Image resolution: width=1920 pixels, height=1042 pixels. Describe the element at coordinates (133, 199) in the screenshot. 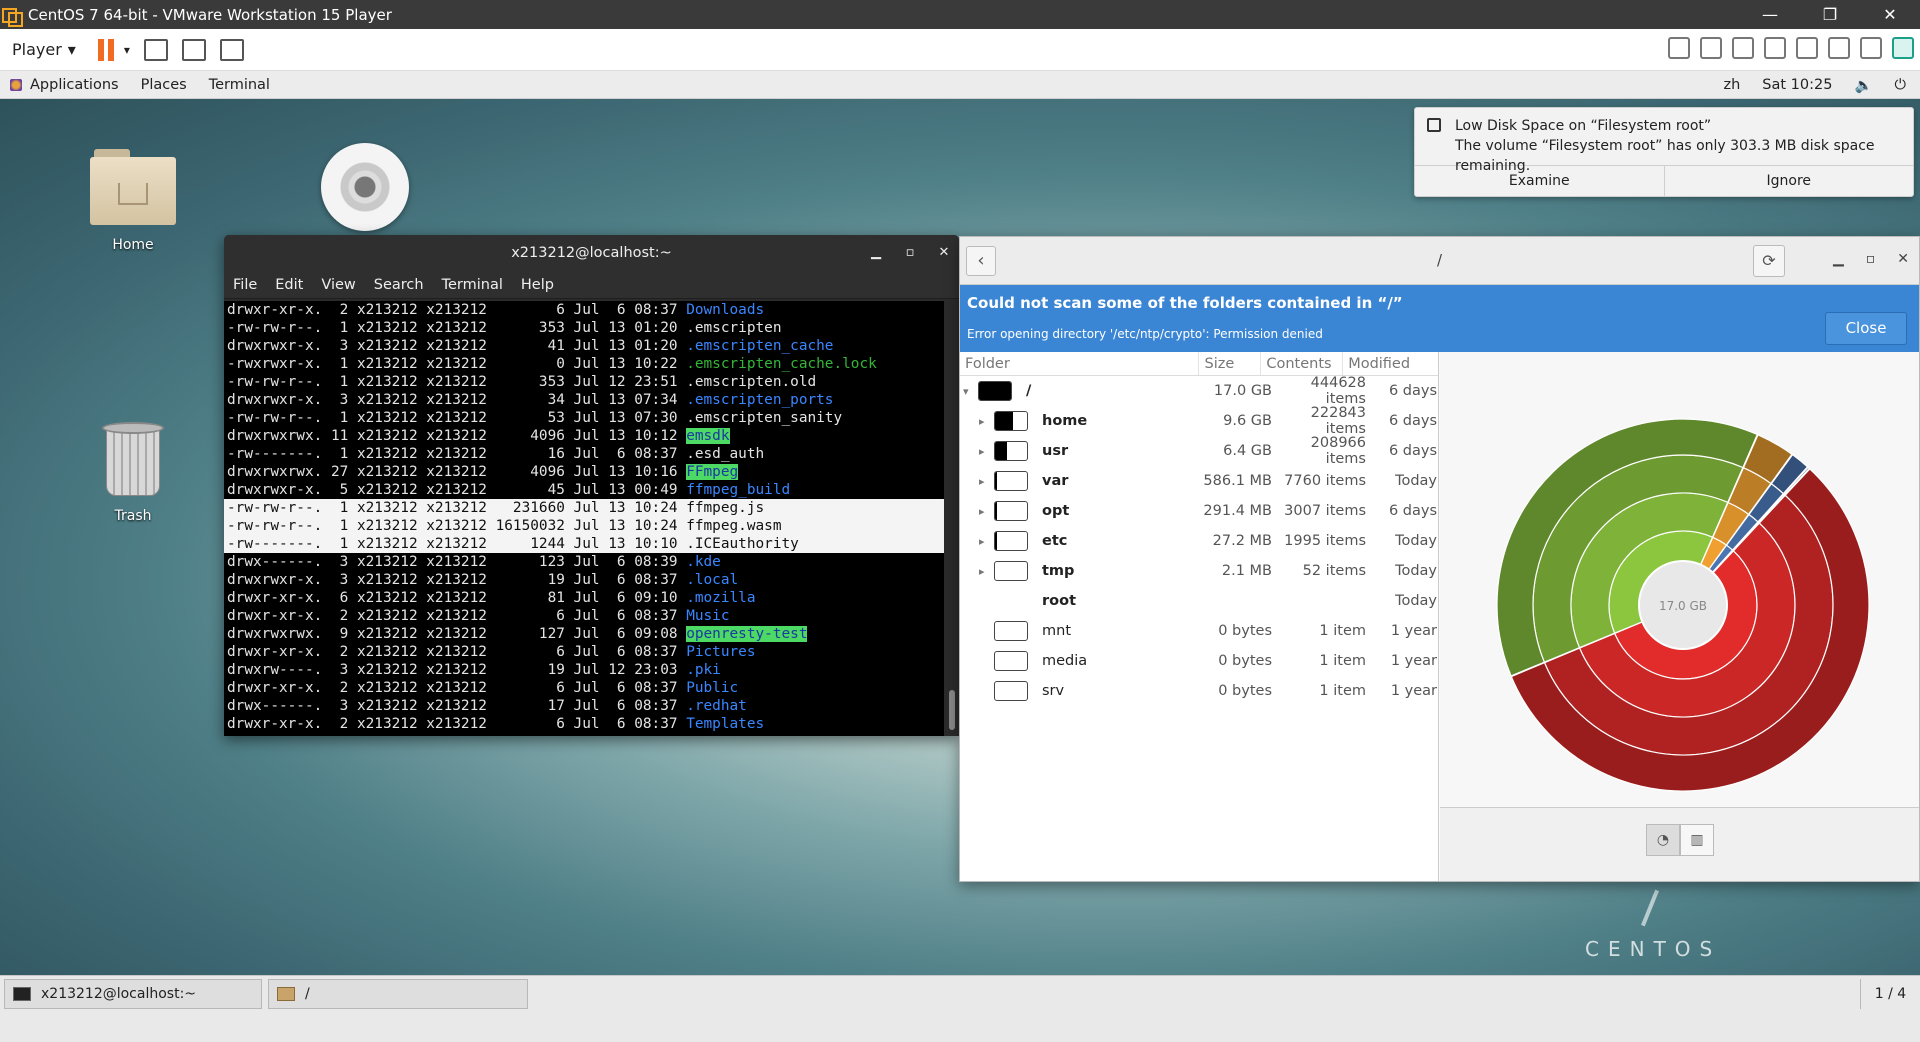

I see `home-desktop-icon: Home` at that location.